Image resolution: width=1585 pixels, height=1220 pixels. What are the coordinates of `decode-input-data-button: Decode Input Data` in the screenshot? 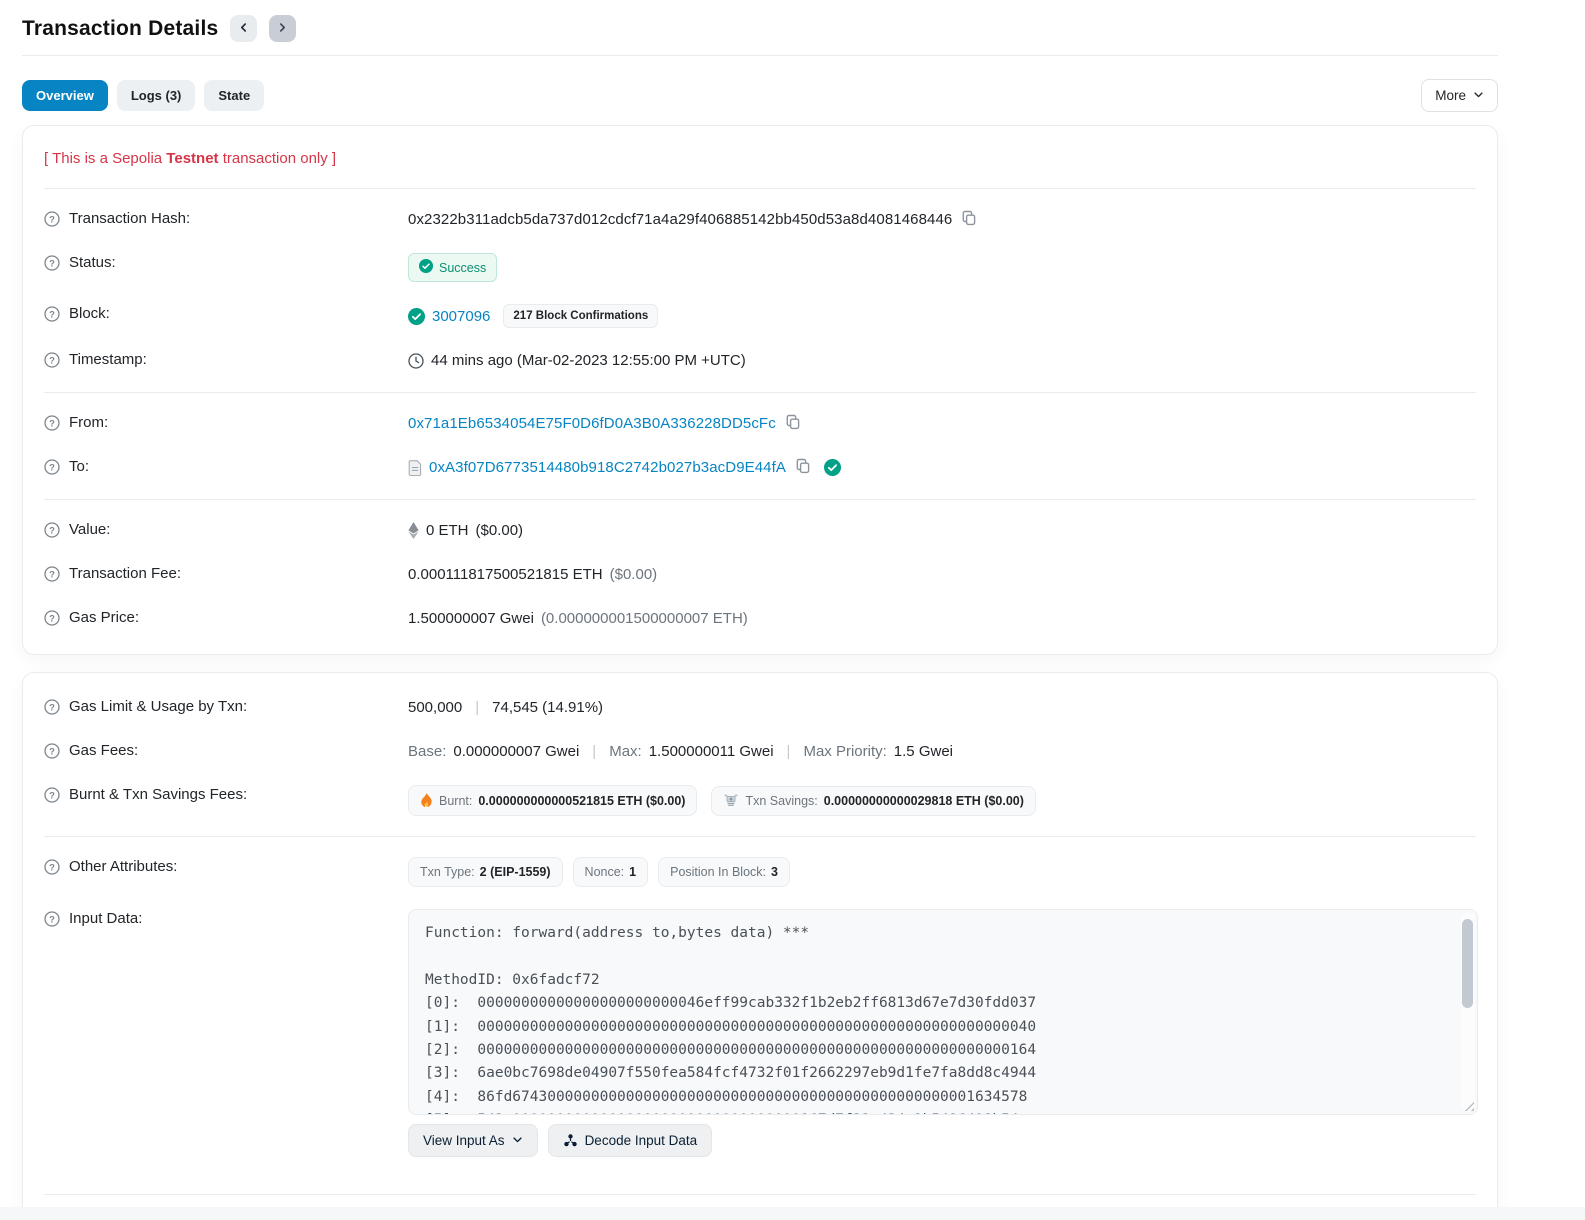 It's located at (630, 1140).